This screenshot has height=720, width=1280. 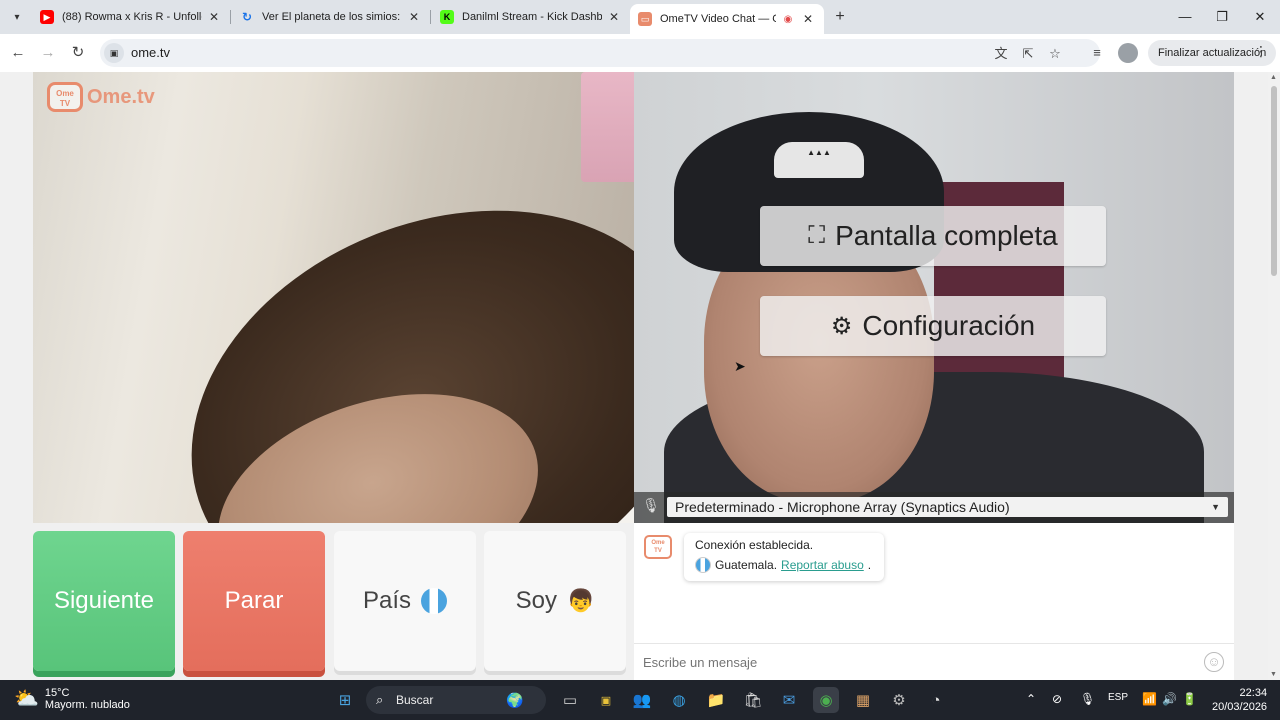 What do you see at coordinates (913, 662) in the screenshot?
I see `message-input` at bounding box center [913, 662].